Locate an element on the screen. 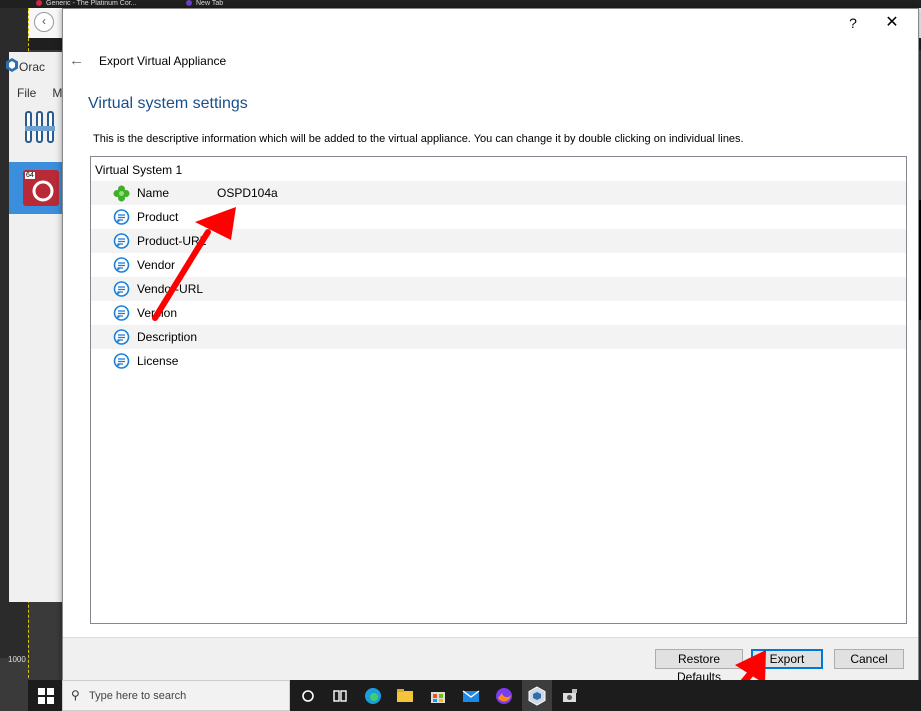  dialog-button-bar: Restore Defaults Export Cancel is located at coordinates (490, 660).